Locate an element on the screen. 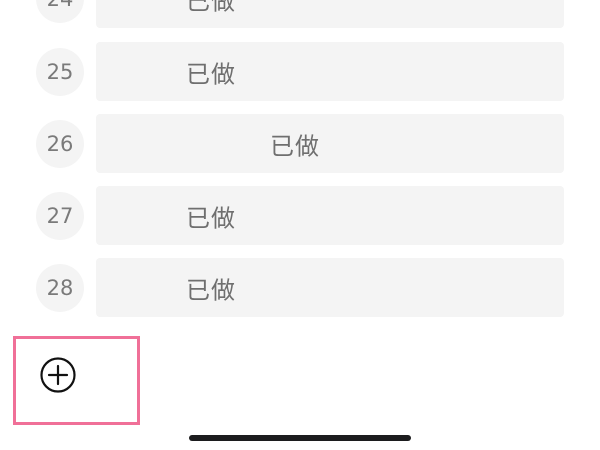 This screenshot has height=450, width=600. plus-circle-icon is located at coordinates (58, 375).